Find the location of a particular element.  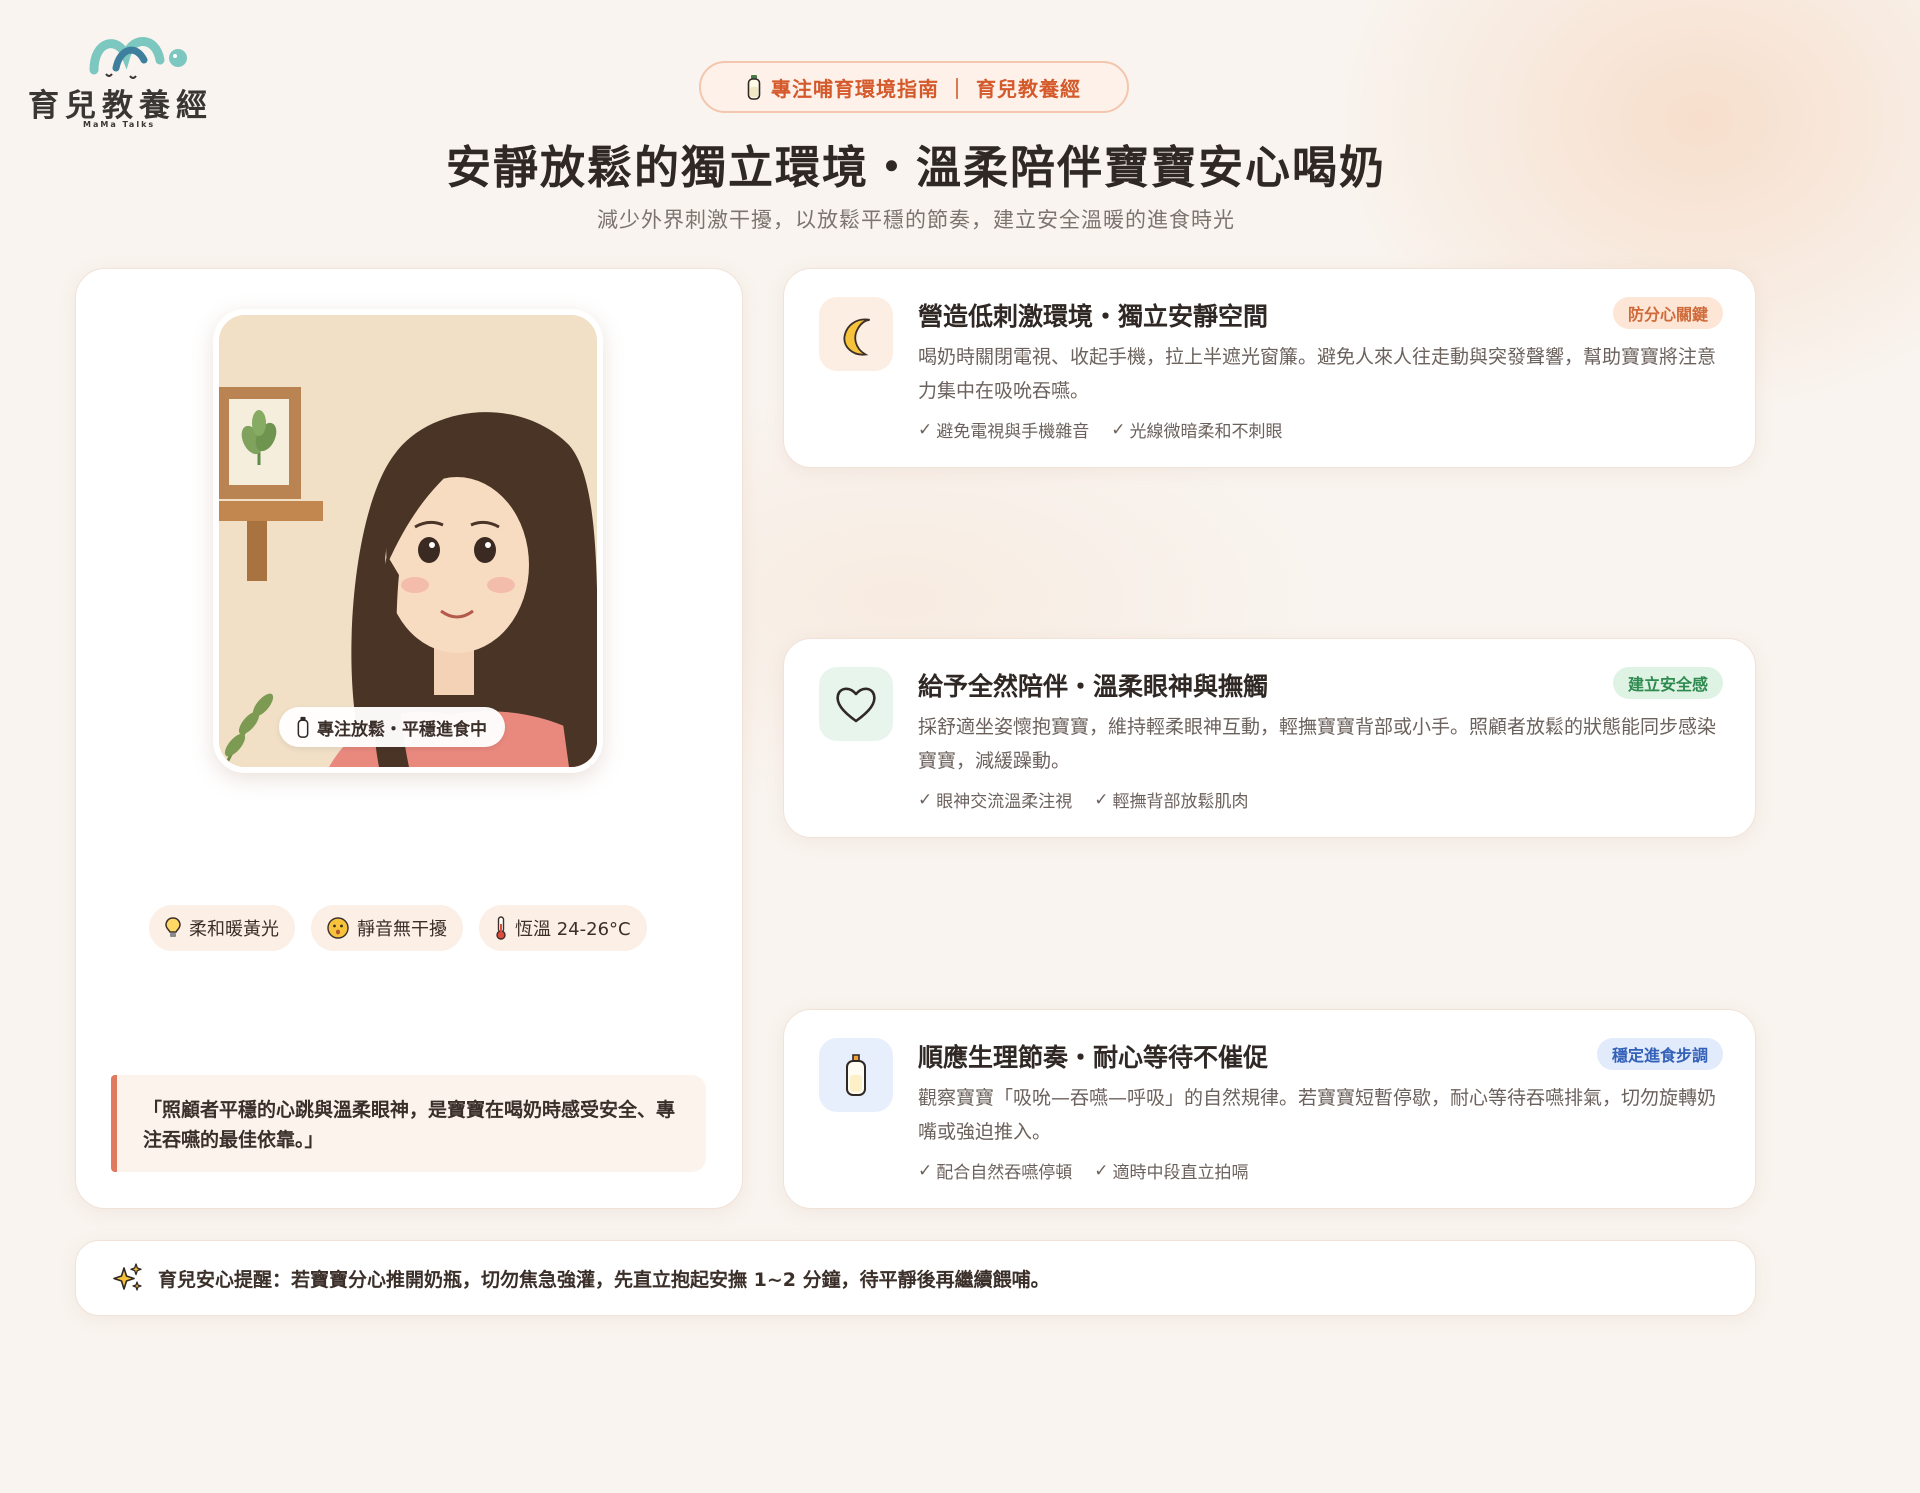

environment-chips: 柔和暖黃光 靜音無干擾 恆溫 24-26°C is located at coordinates (398, 928).